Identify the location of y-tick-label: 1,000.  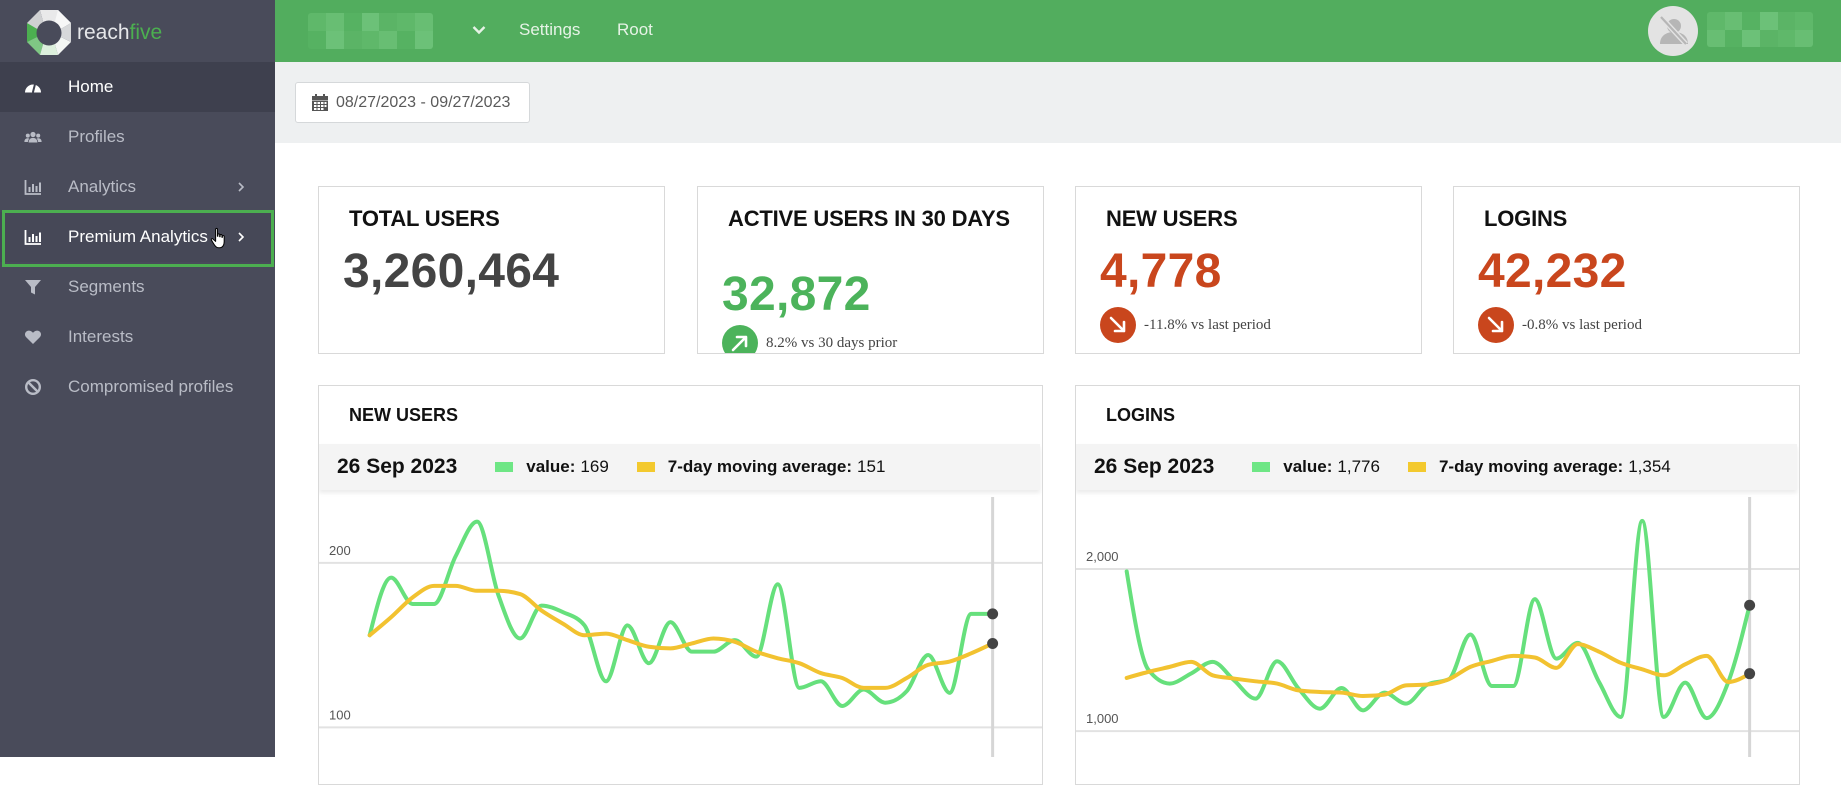
(1102, 718).